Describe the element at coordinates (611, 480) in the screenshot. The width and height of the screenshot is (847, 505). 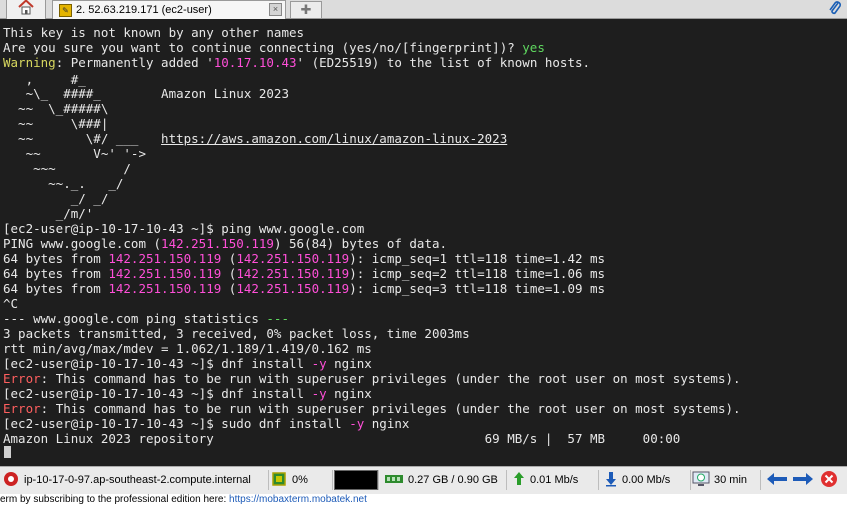
I see `download-arrow-icon` at that location.